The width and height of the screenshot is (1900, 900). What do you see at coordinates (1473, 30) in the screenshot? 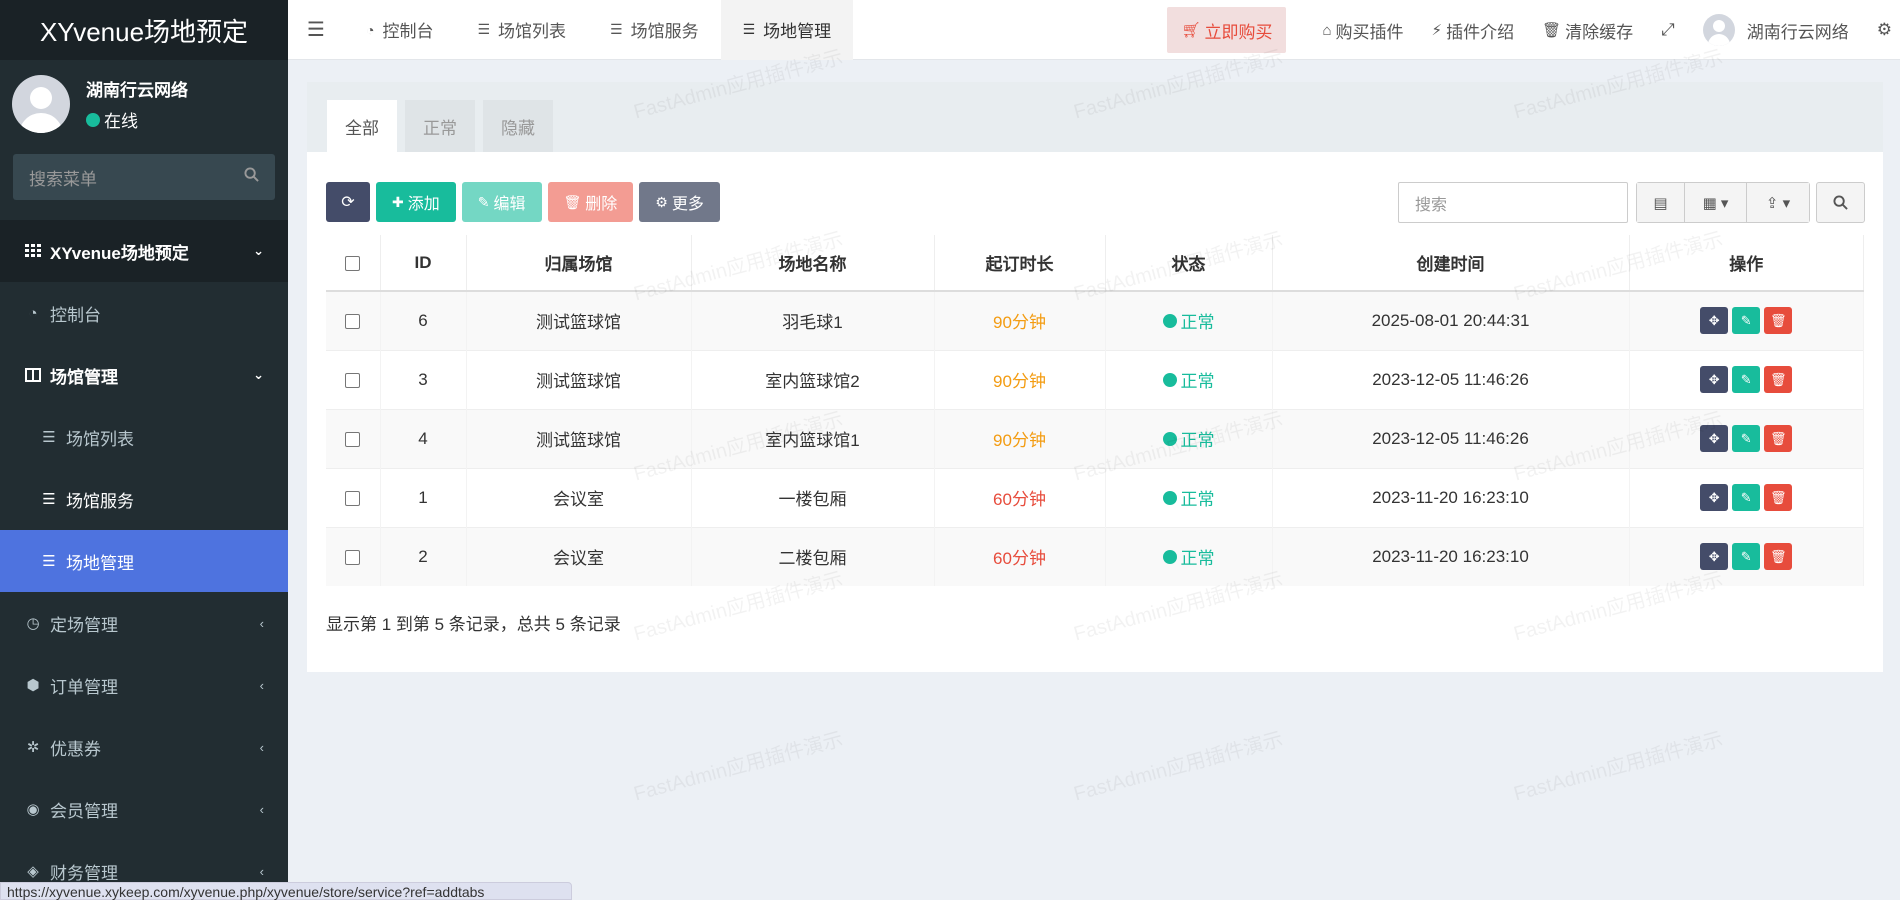
I see `plugin-intro-link: ⚡︎ 插件介绍` at bounding box center [1473, 30].